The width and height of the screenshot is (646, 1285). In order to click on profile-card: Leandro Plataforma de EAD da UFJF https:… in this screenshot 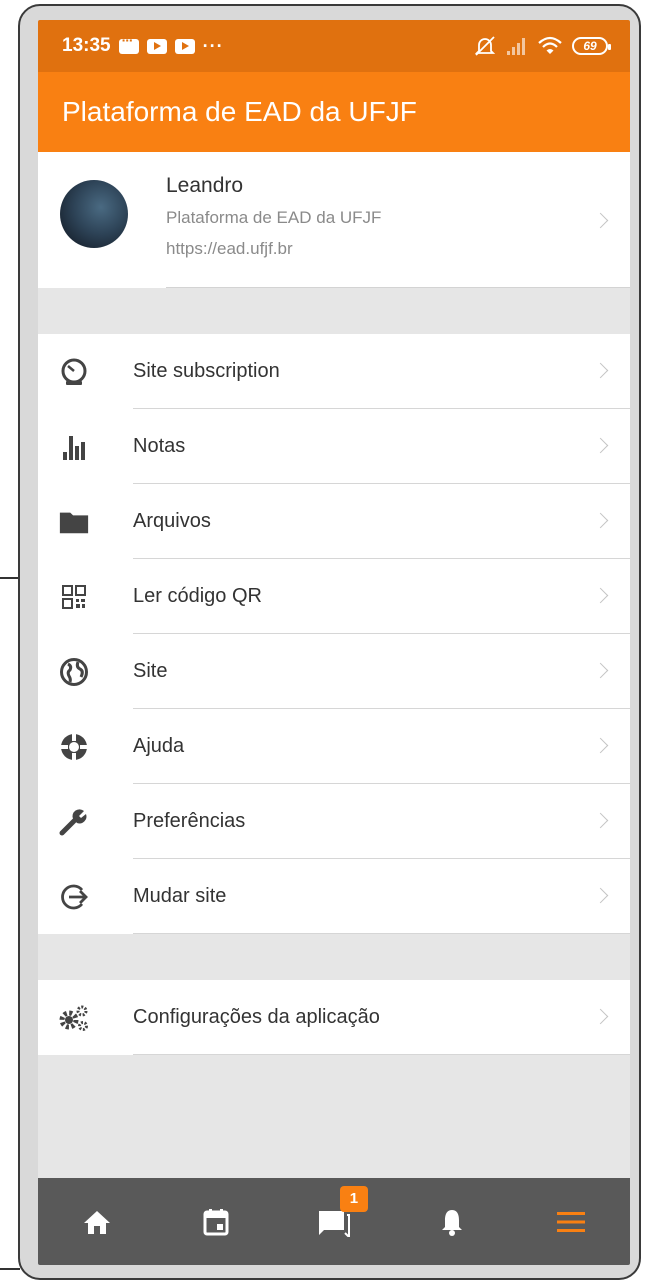, I will do `click(334, 220)`.